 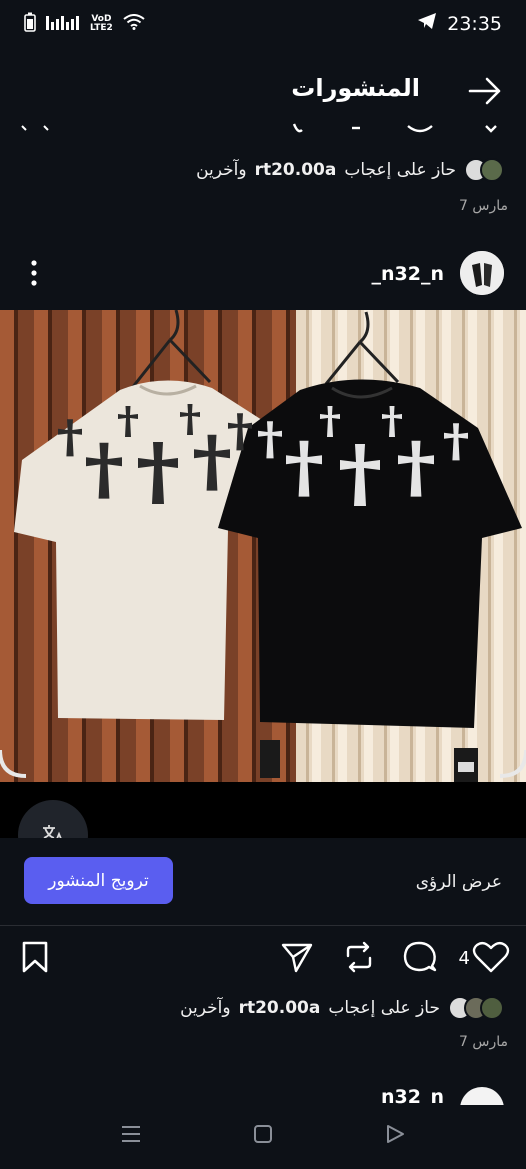 What do you see at coordinates (101, 23) in the screenshot?
I see `network-type-label: VoD LTE2` at bounding box center [101, 23].